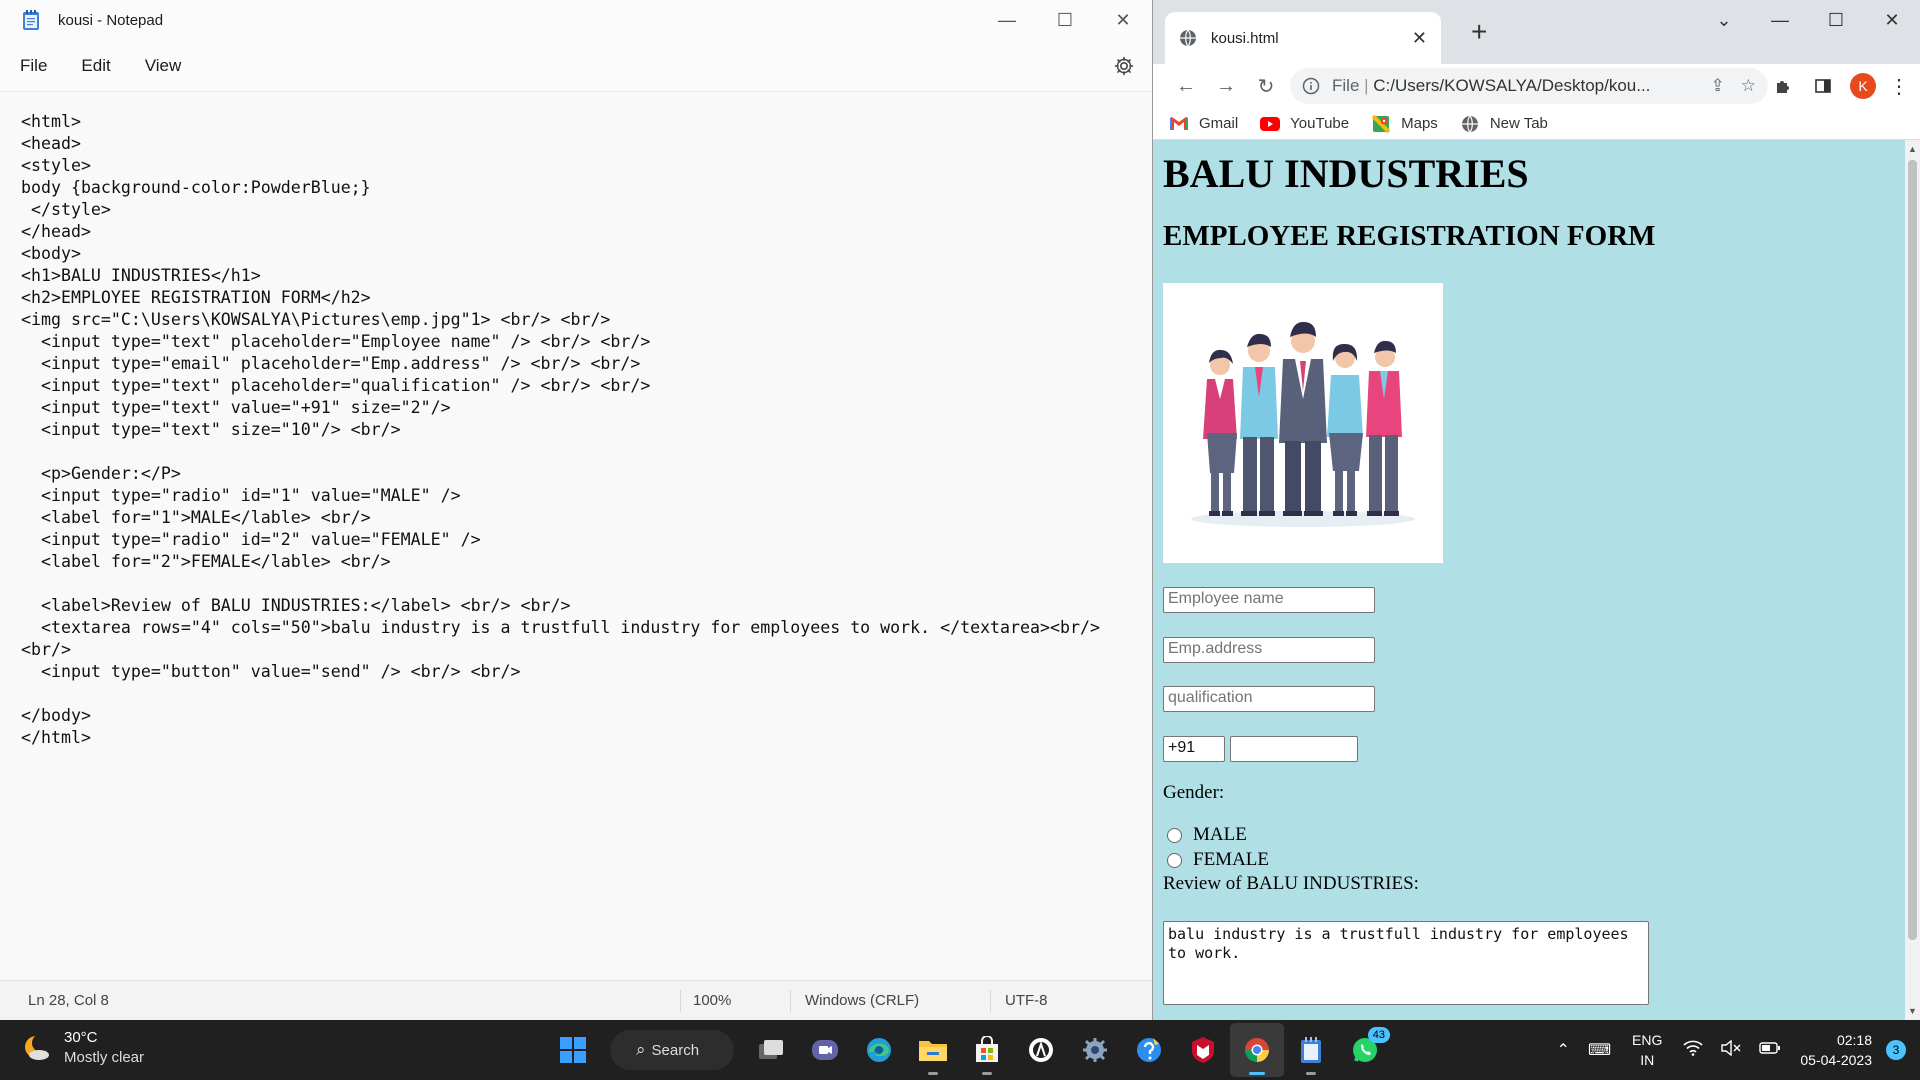 This screenshot has height=1080, width=1920. I want to click on bookmark-youtube: YouTube, so click(1304, 123).